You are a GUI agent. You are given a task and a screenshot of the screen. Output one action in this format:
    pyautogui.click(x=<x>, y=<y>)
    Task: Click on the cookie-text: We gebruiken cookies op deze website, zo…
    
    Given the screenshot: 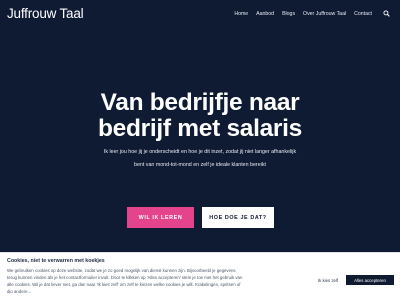 What is the action you would take?
    pyautogui.click(x=153, y=281)
    